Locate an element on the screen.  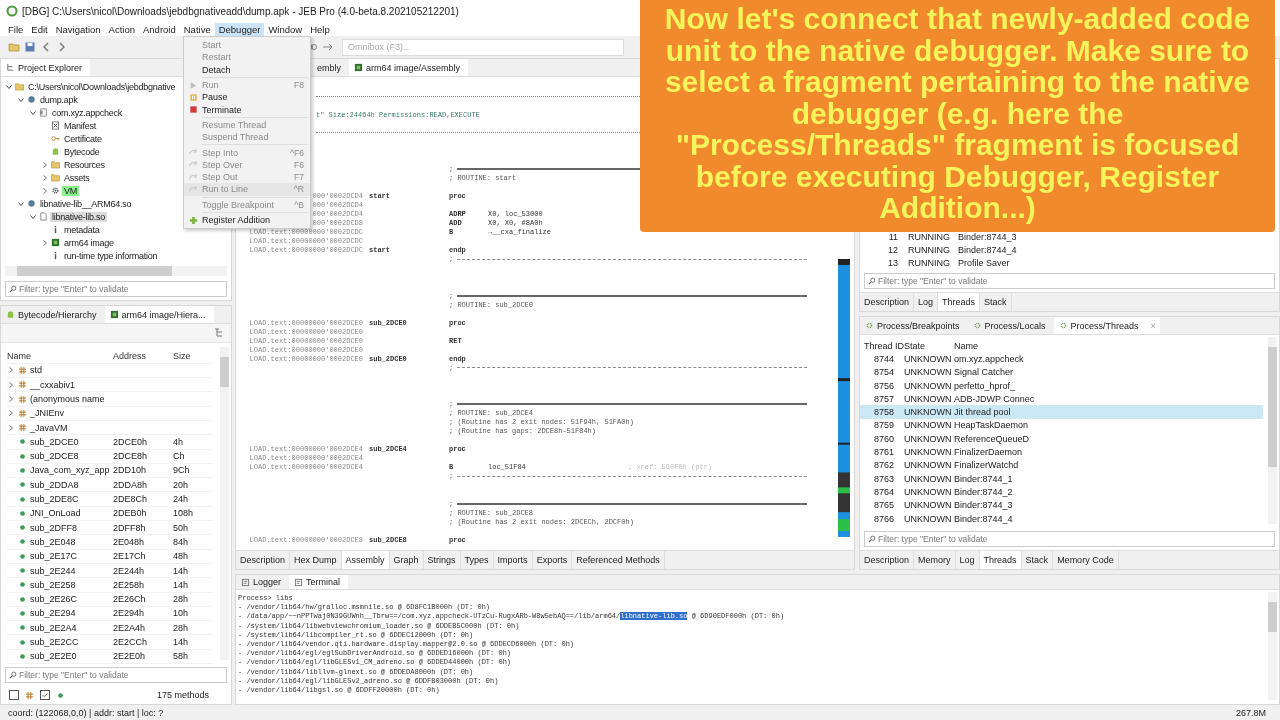
table-cell: sub_2DFF8 is located at coordinates (54, 527).